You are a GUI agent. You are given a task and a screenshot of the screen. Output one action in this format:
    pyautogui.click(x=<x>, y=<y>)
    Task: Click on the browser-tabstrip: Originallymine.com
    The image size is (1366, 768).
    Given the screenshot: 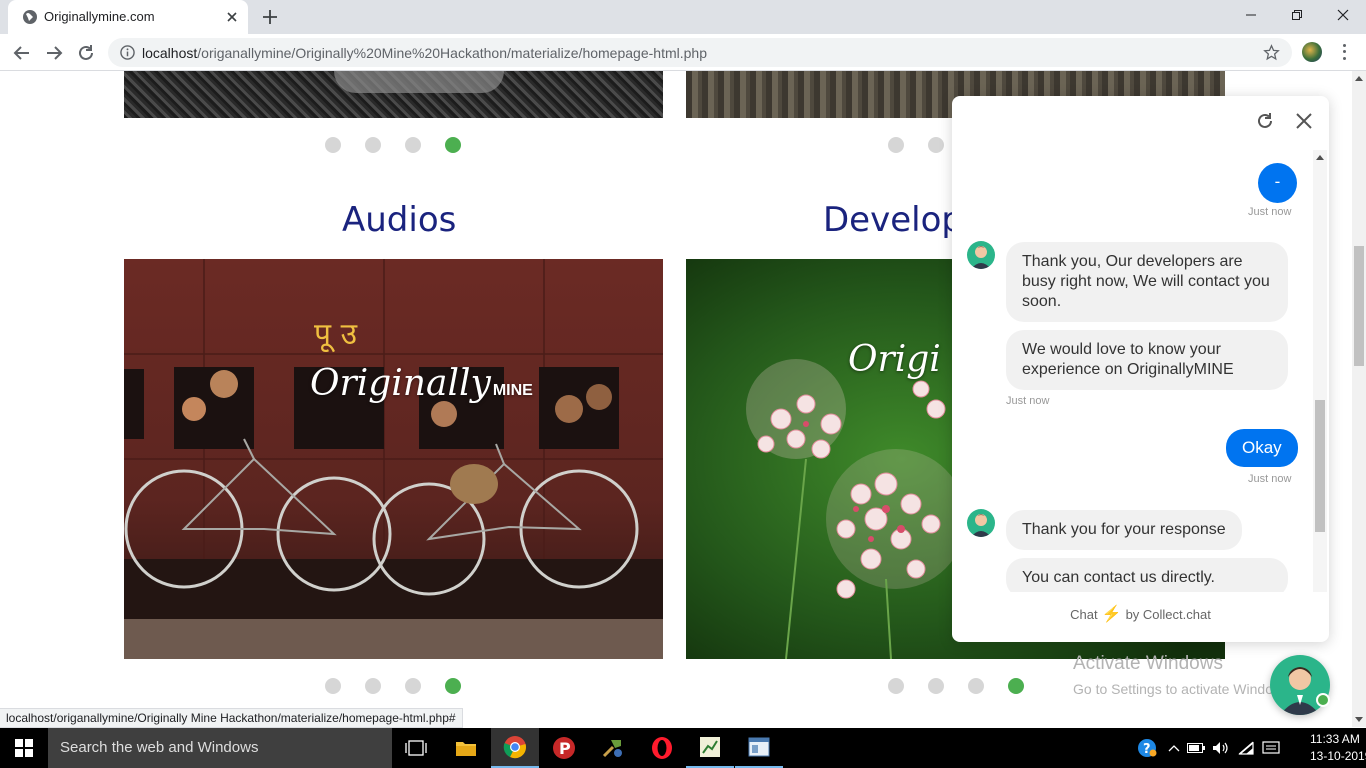 What is the action you would take?
    pyautogui.click(x=683, y=17)
    